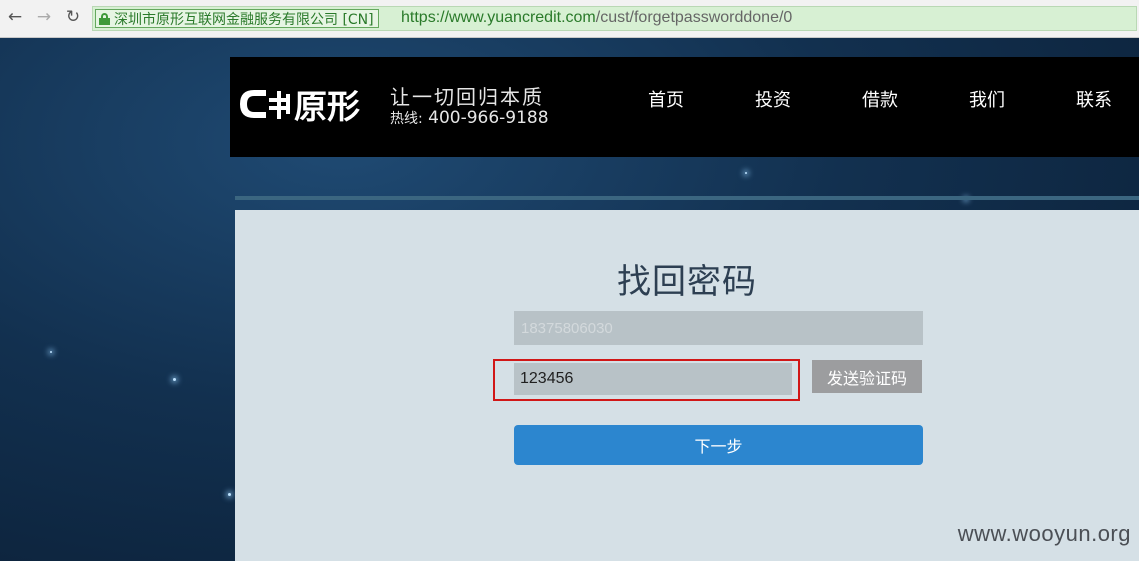 This screenshot has height=561, width=1139. I want to click on logo-text: 原形, so click(327, 106).